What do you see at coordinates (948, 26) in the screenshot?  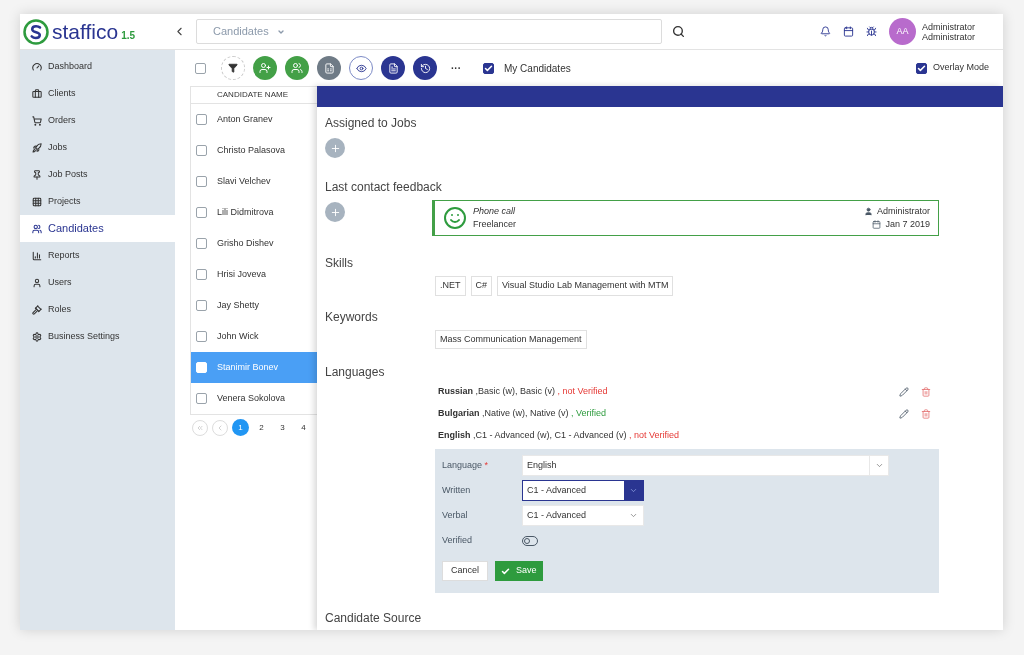 I see `user-name: Administrator` at bounding box center [948, 26].